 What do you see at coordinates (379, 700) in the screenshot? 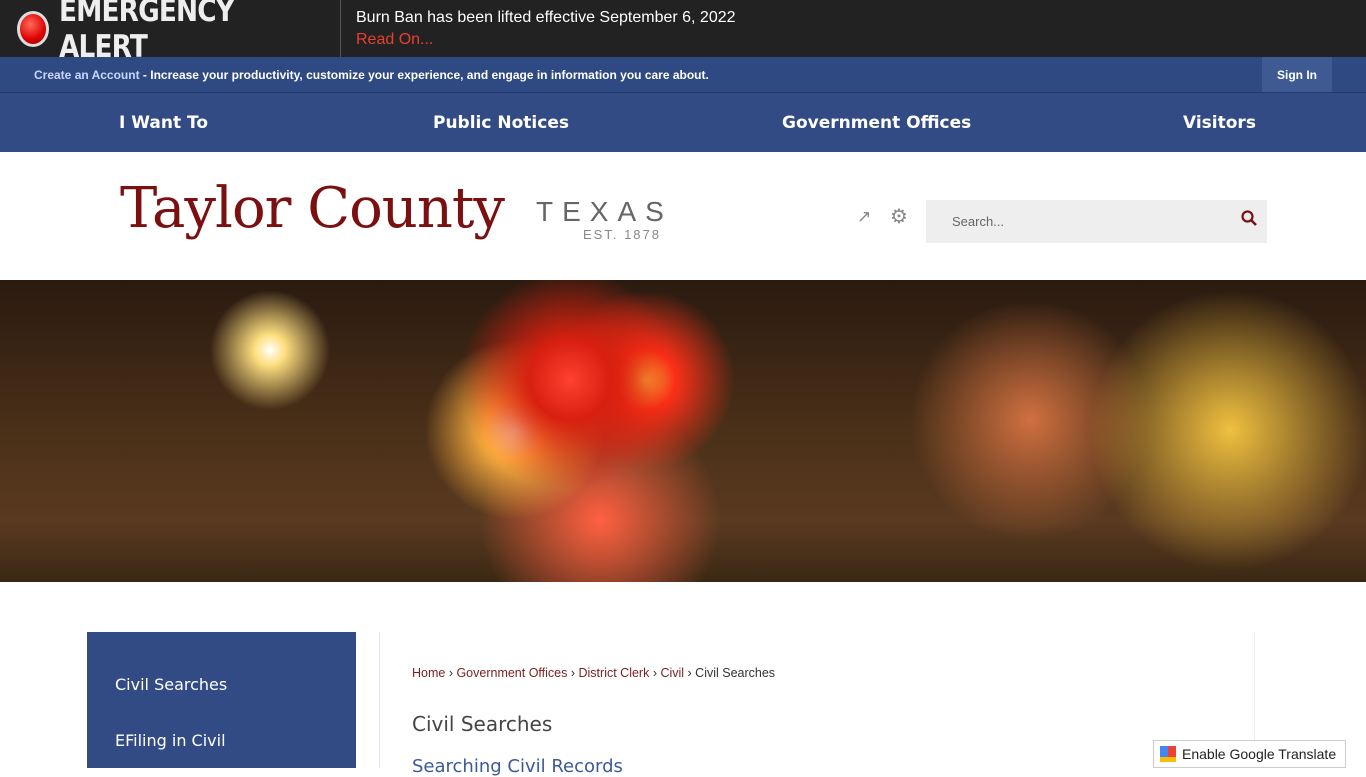
I see `divider` at bounding box center [379, 700].